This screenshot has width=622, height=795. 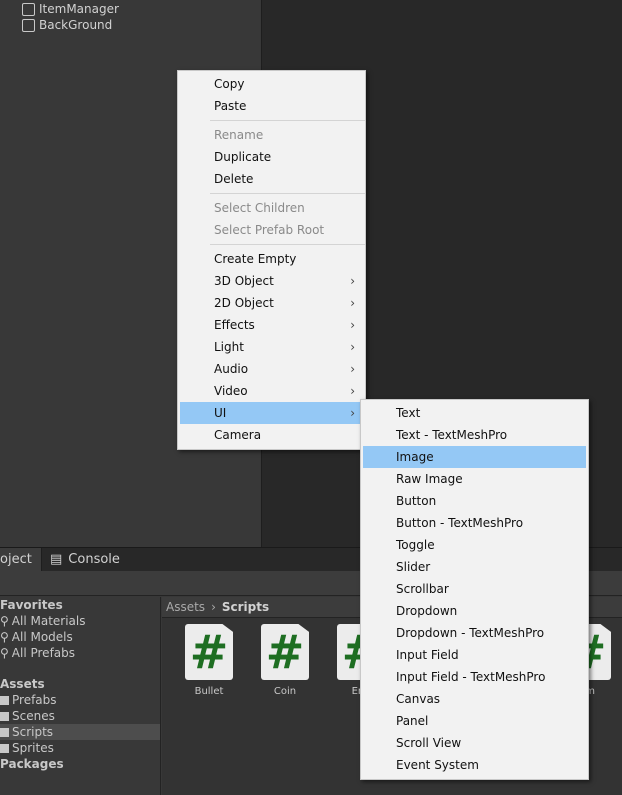 I want to click on menu-item-label: Image, so click(x=415, y=457).